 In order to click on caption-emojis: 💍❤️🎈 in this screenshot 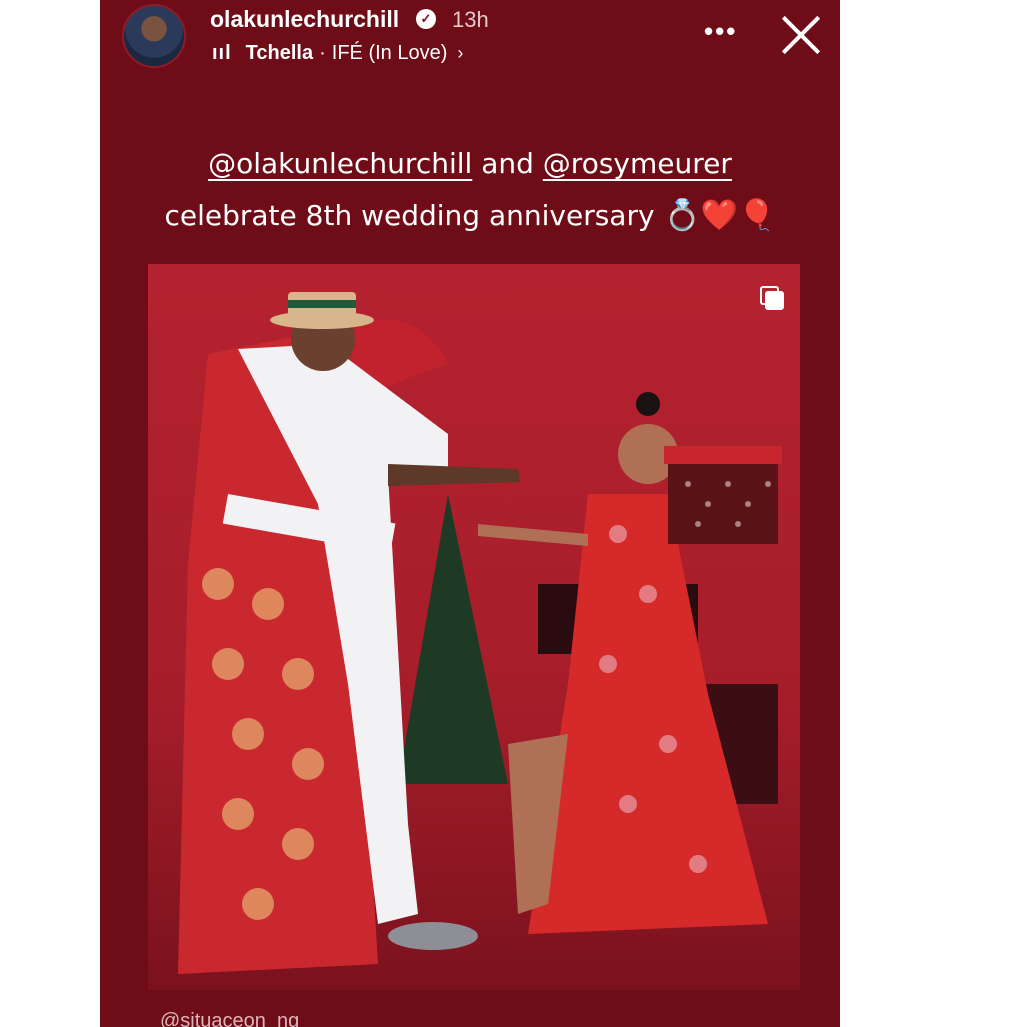, I will do `click(719, 215)`.